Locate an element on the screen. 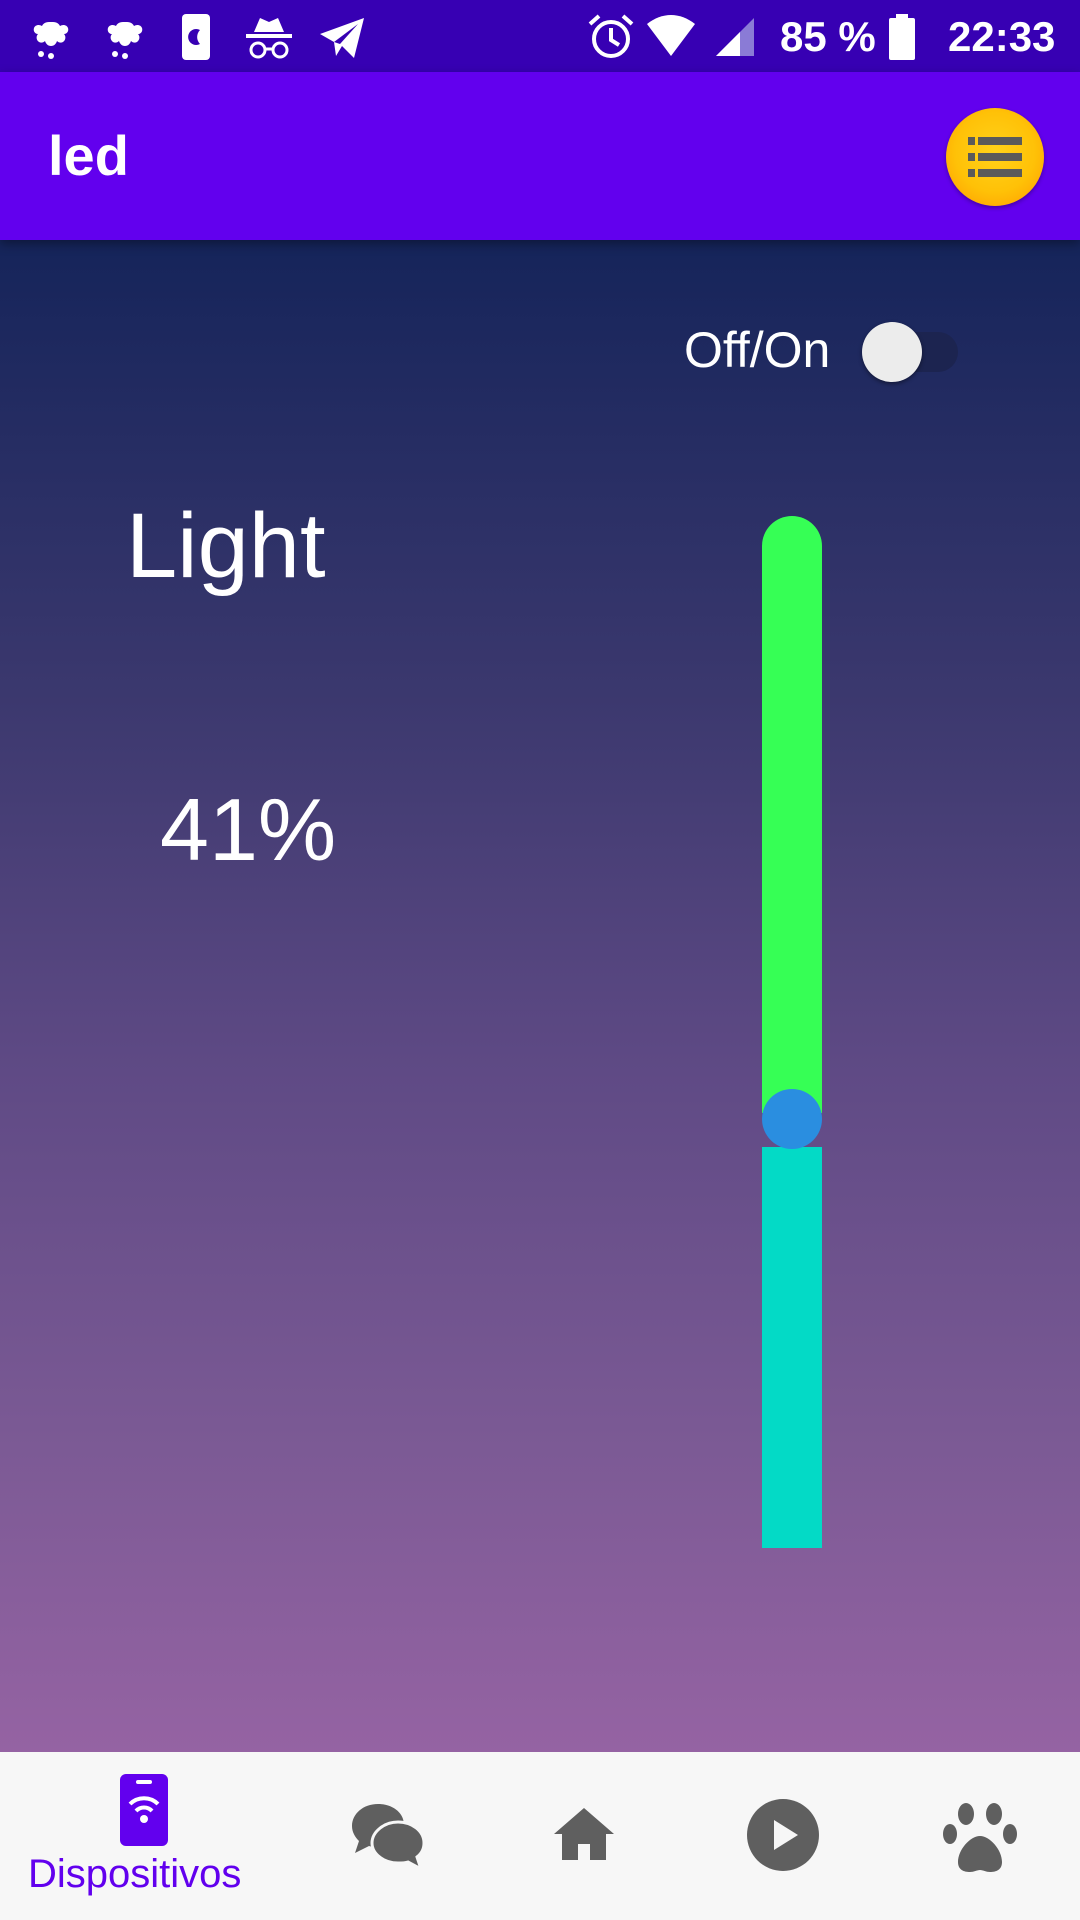  page-title: led is located at coordinates (88, 155).